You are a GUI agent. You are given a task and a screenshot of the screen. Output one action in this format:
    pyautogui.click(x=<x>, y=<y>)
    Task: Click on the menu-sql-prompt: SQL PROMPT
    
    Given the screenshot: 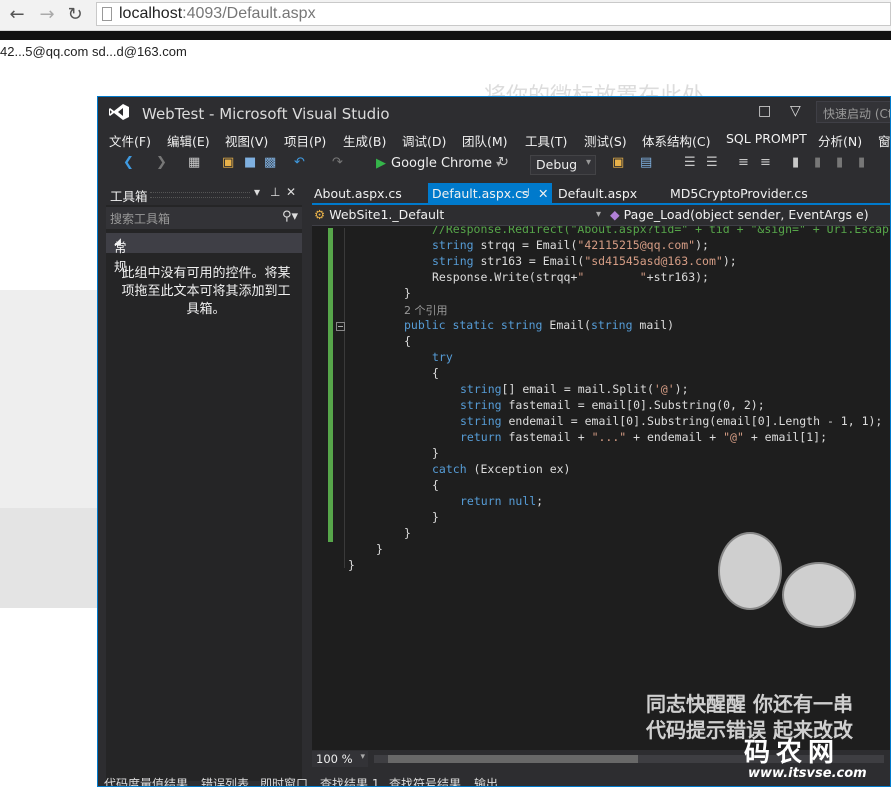 What is the action you would take?
    pyautogui.click(x=766, y=138)
    